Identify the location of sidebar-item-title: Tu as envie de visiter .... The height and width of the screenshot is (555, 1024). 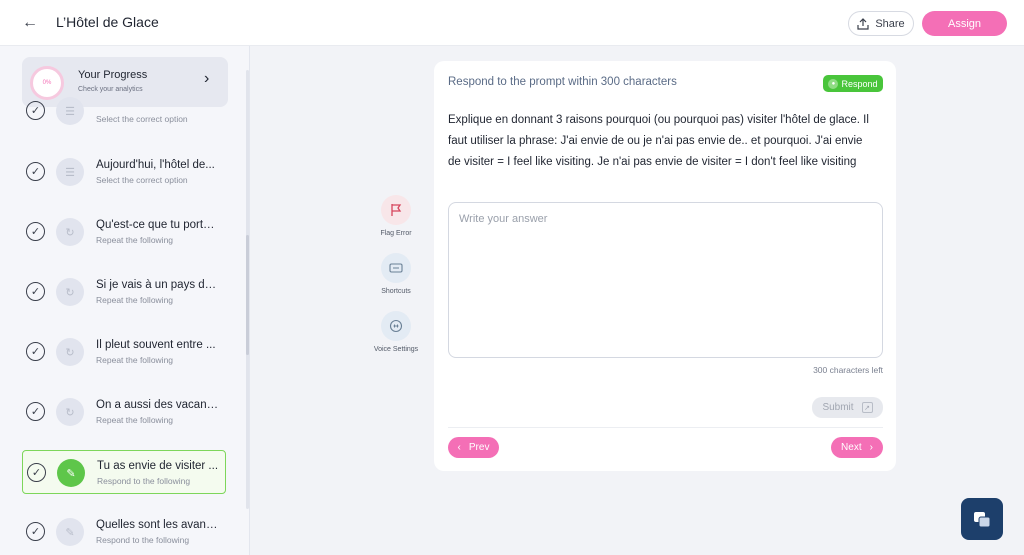
(158, 466).